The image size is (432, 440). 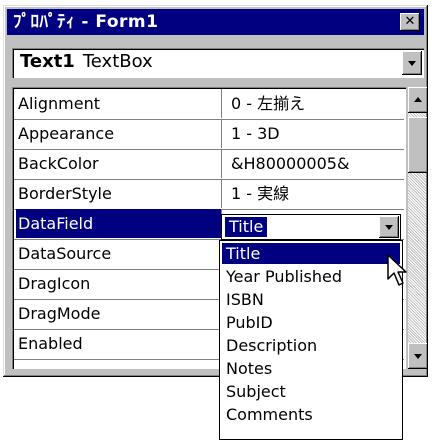 What do you see at coordinates (418, 145) in the screenshot?
I see `scroll-thumb` at bounding box center [418, 145].